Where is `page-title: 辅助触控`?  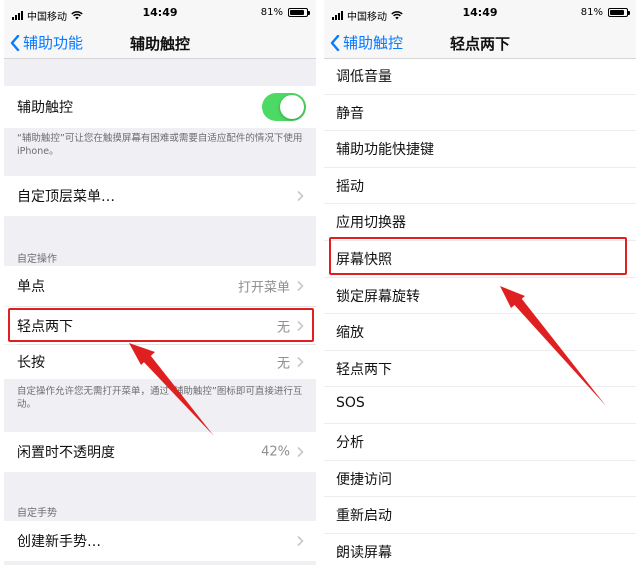
page-title: 辅助触控 is located at coordinates (159, 44).